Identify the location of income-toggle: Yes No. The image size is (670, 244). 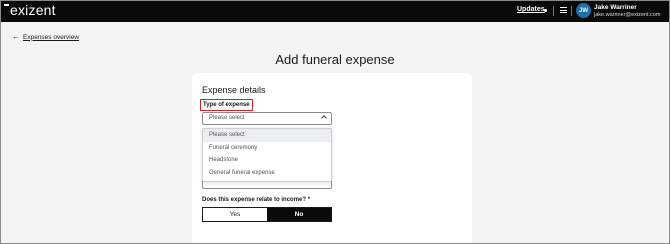
(267, 214).